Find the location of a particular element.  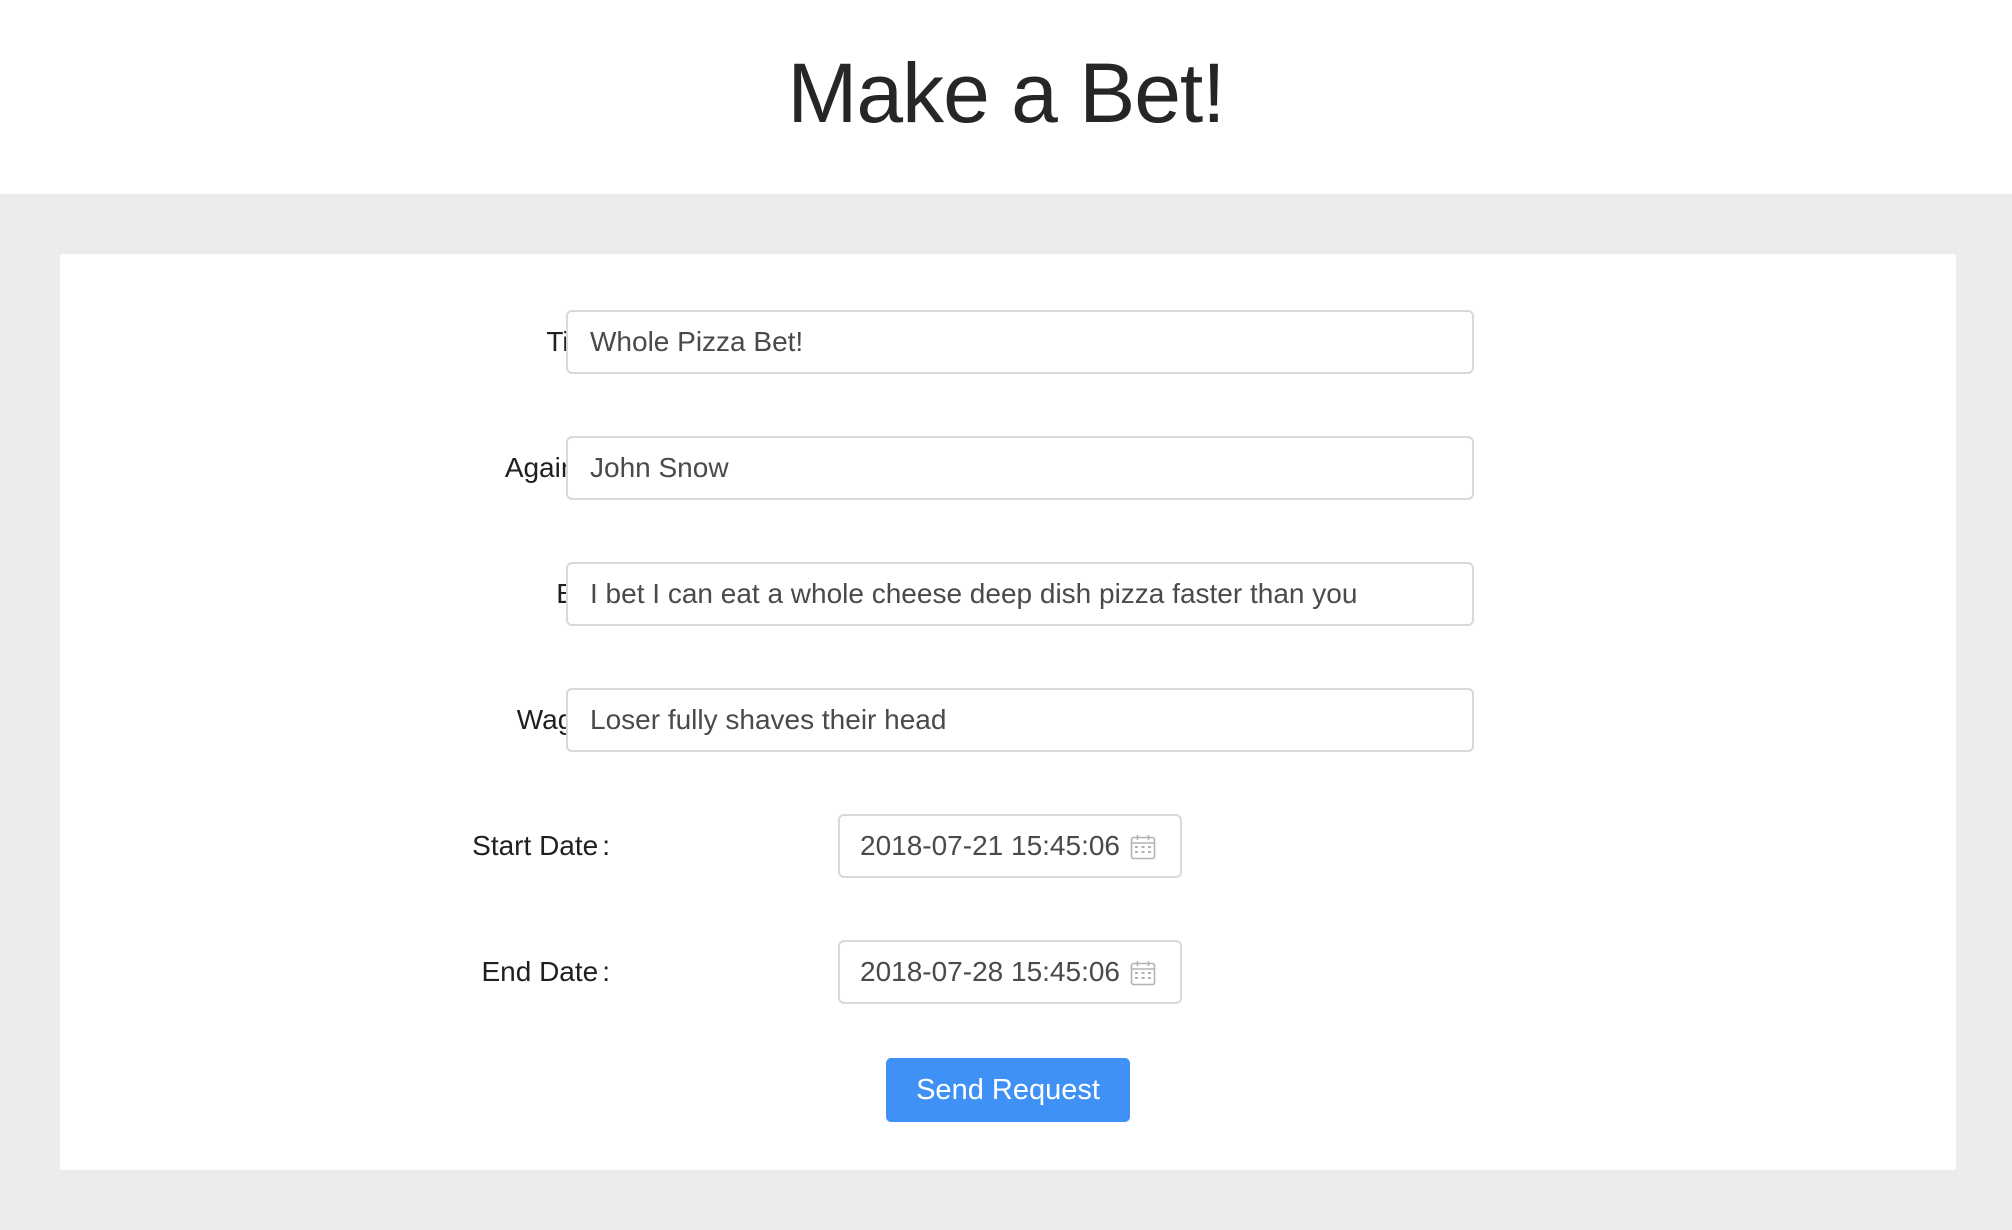

start-date-input is located at coordinates (995, 846).